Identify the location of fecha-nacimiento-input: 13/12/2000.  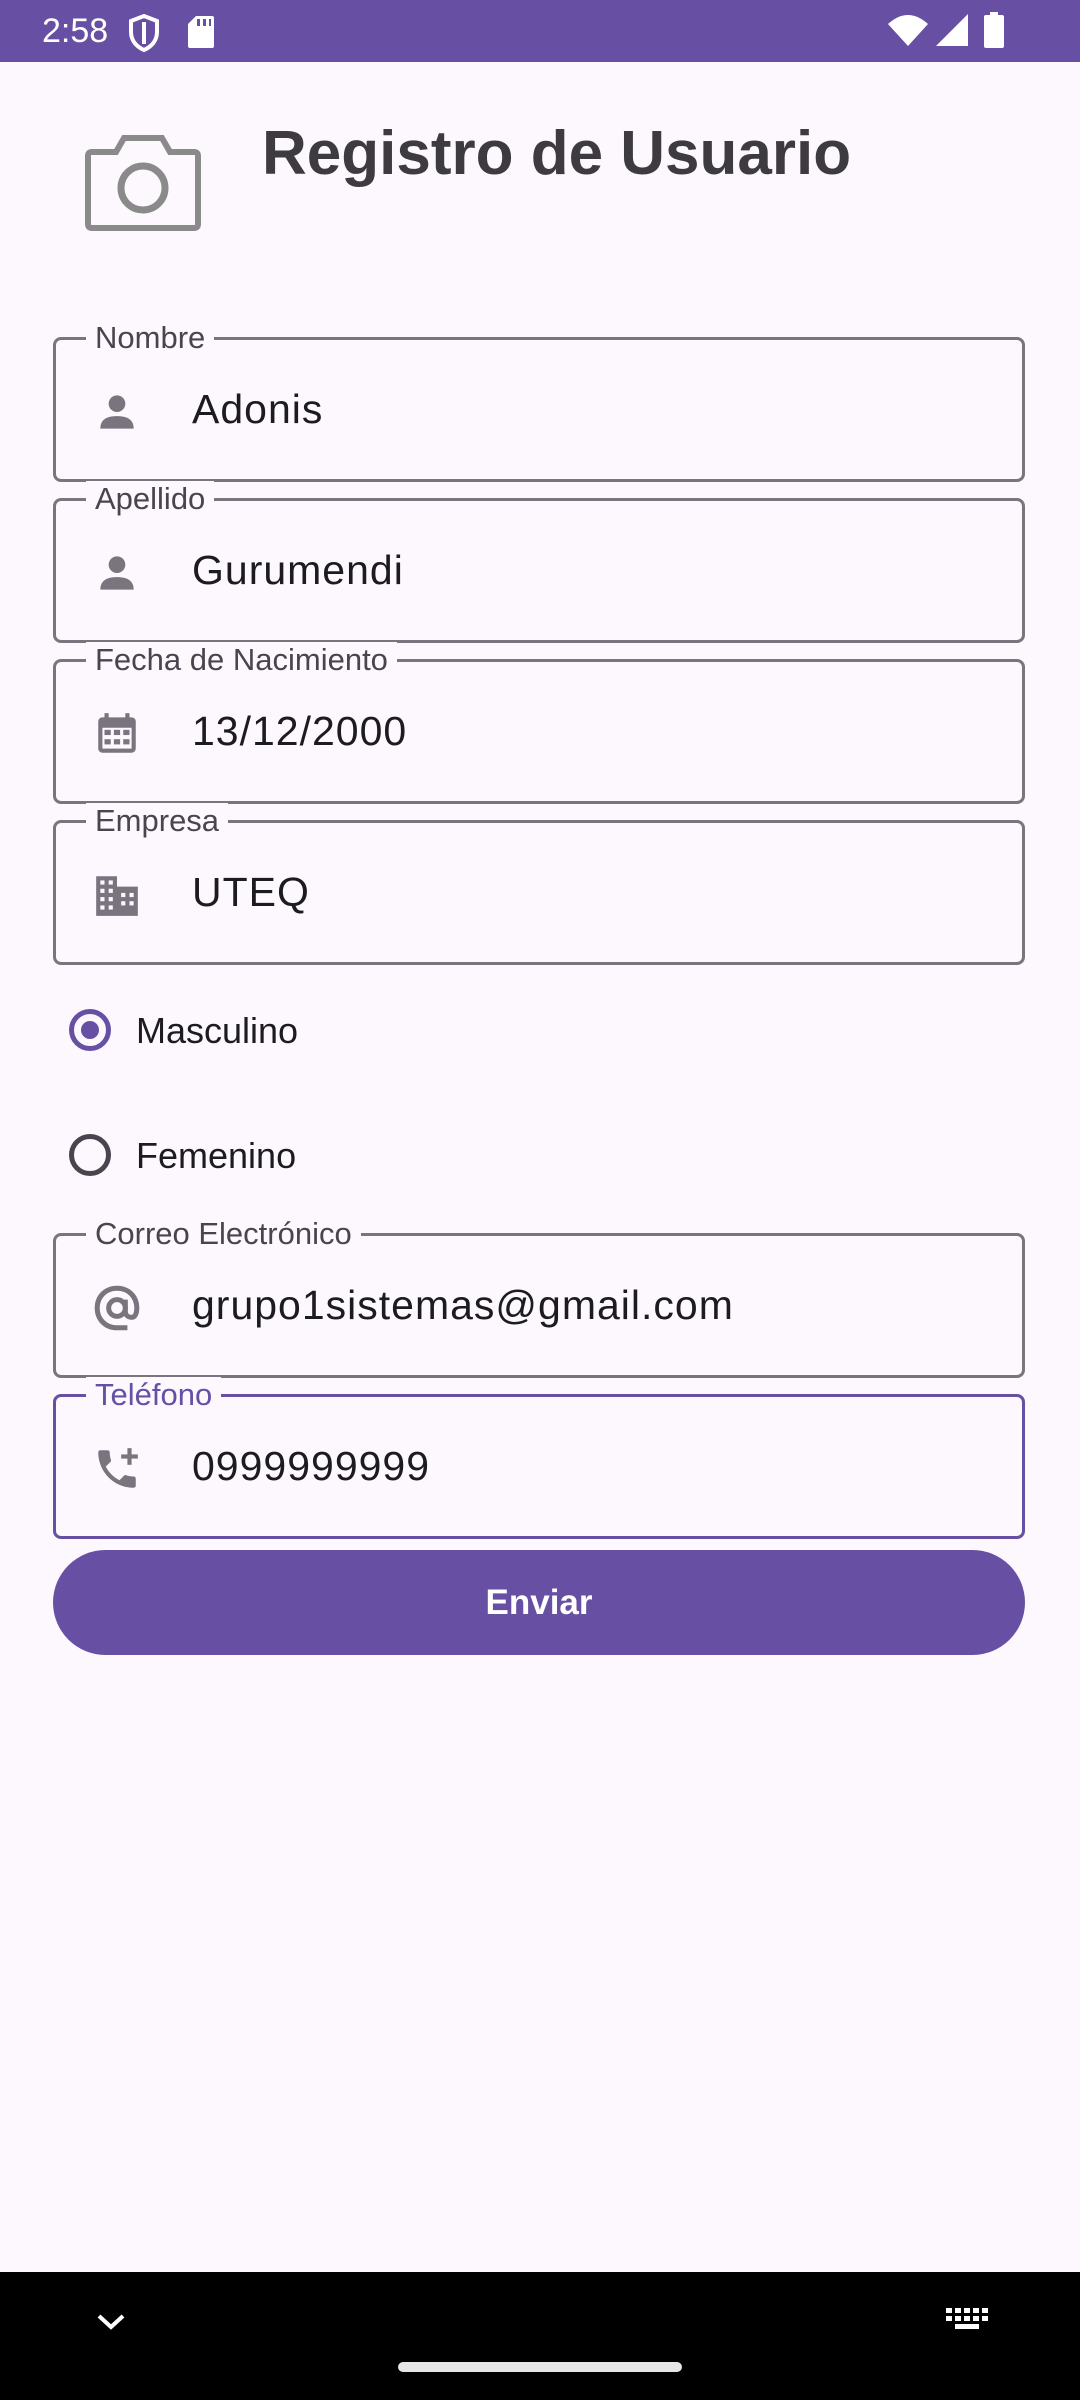
(299, 731).